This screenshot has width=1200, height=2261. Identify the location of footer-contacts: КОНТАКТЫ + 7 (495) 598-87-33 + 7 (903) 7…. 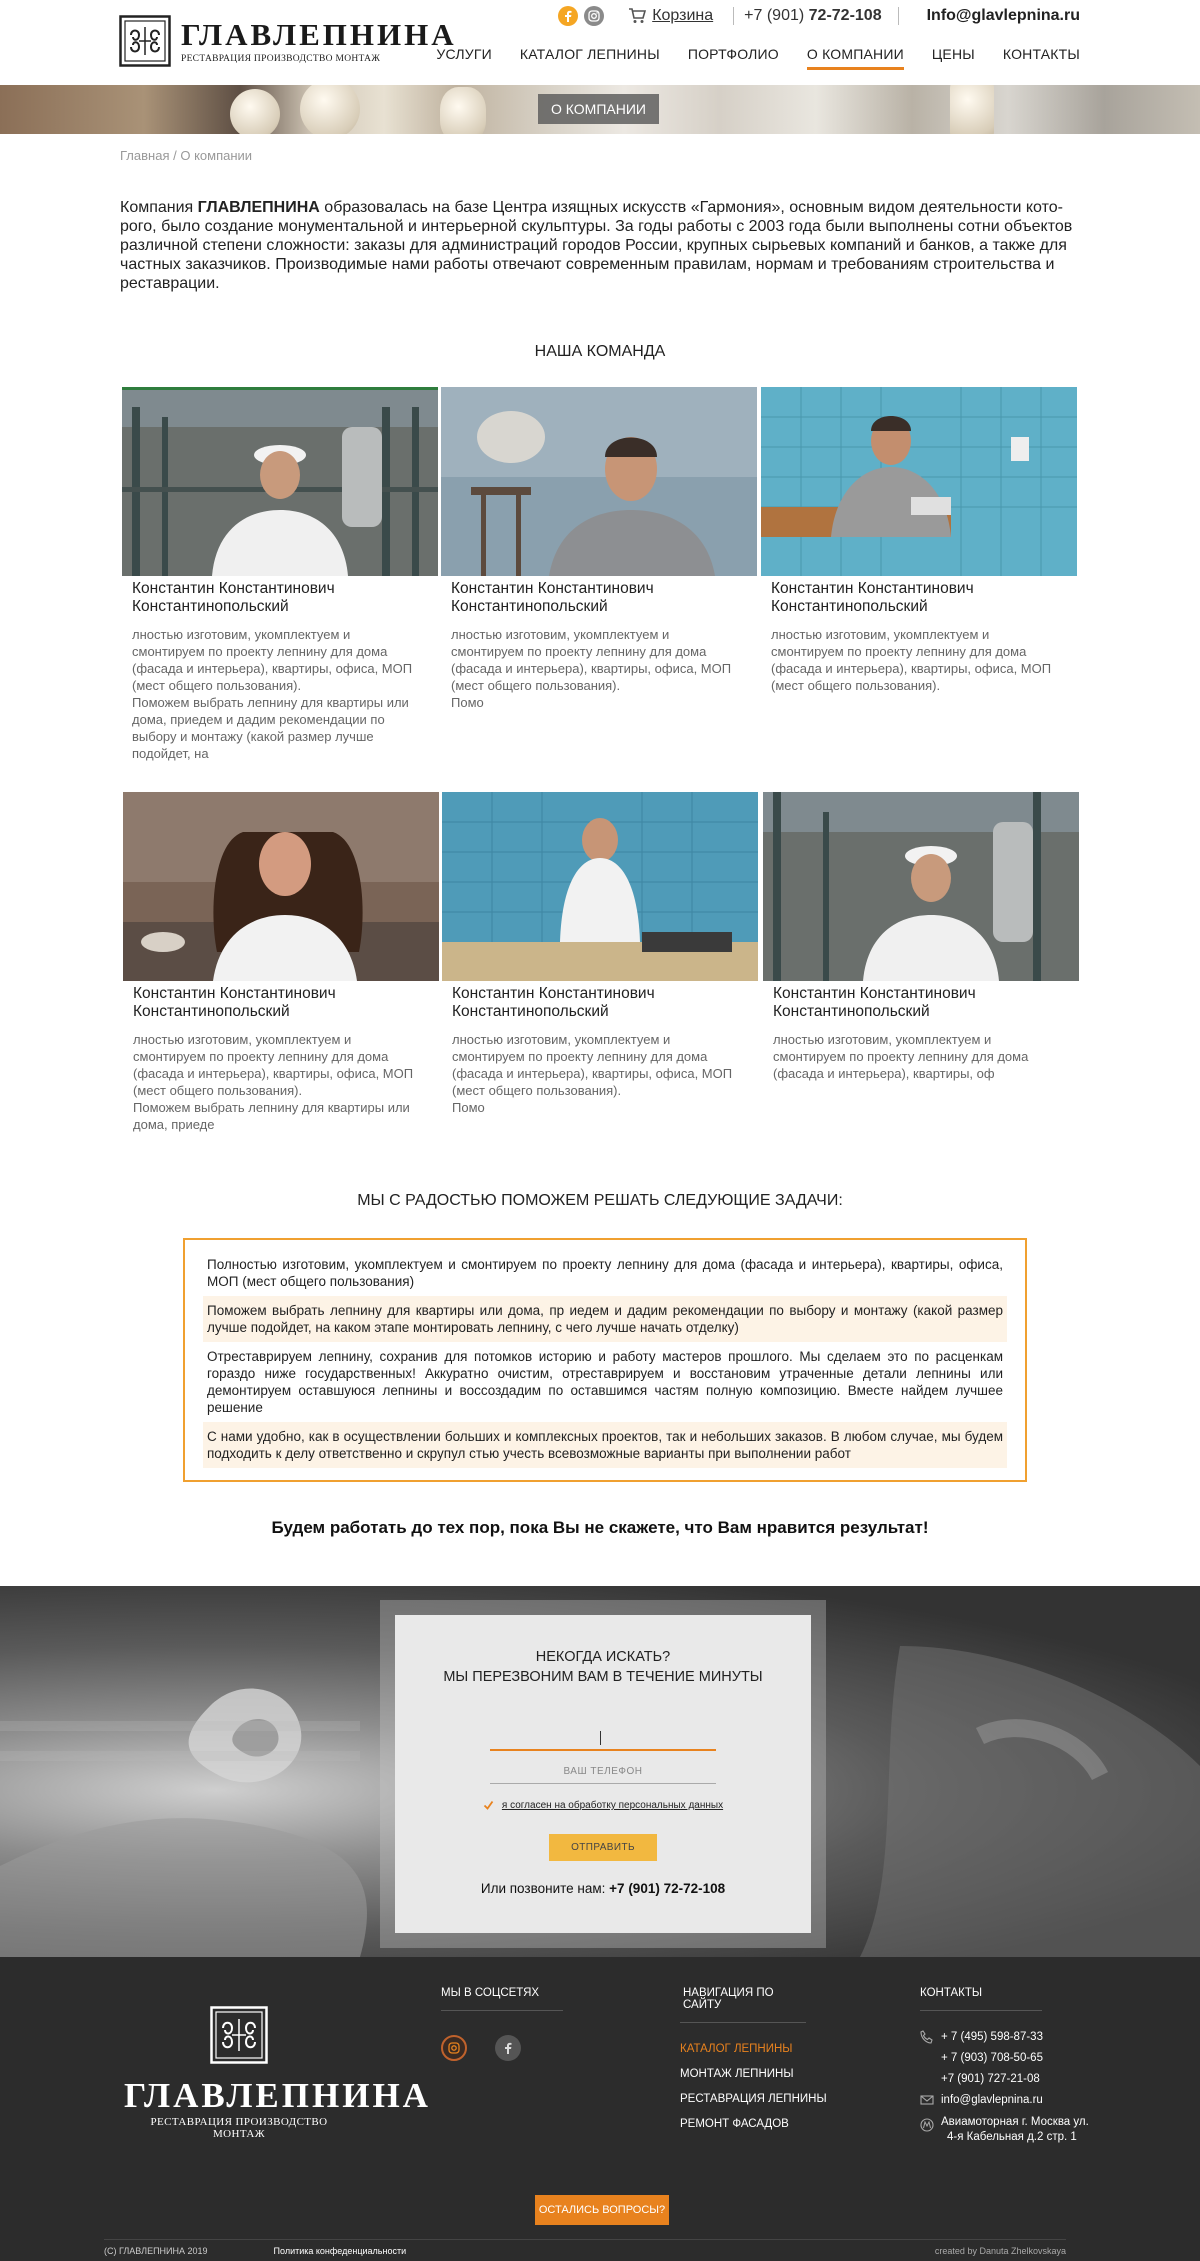
(1004, 2066).